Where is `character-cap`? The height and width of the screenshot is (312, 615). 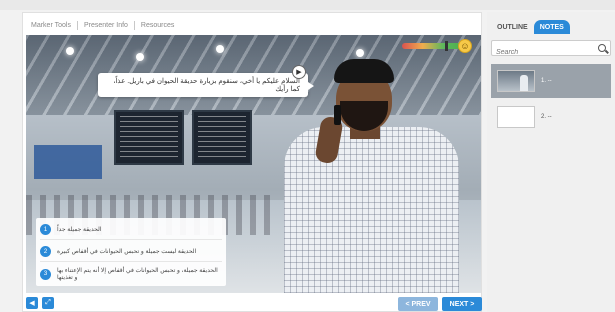 character-cap is located at coordinates (364, 71).